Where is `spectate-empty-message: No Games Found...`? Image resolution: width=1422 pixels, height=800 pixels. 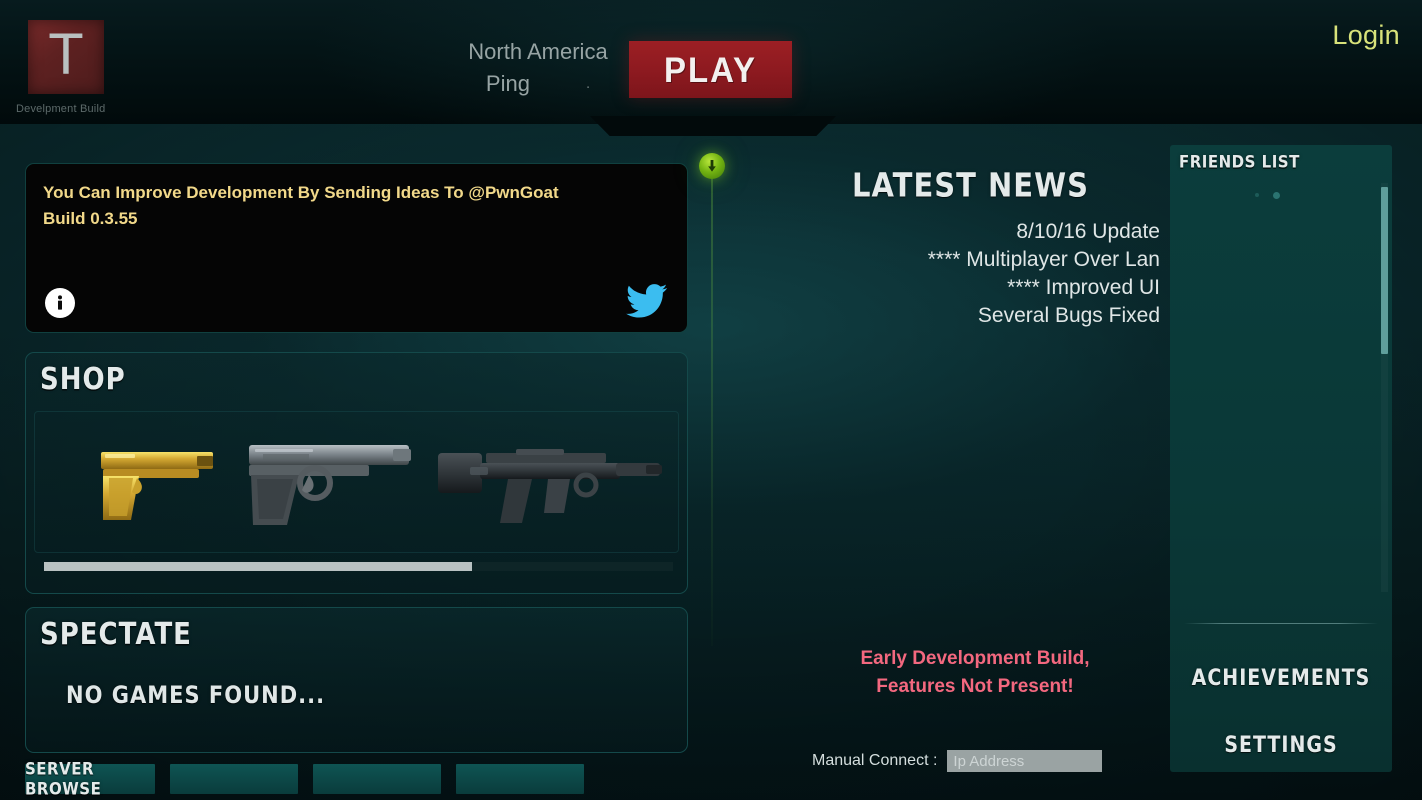 spectate-empty-message: No Games Found... is located at coordinates (196, 695).